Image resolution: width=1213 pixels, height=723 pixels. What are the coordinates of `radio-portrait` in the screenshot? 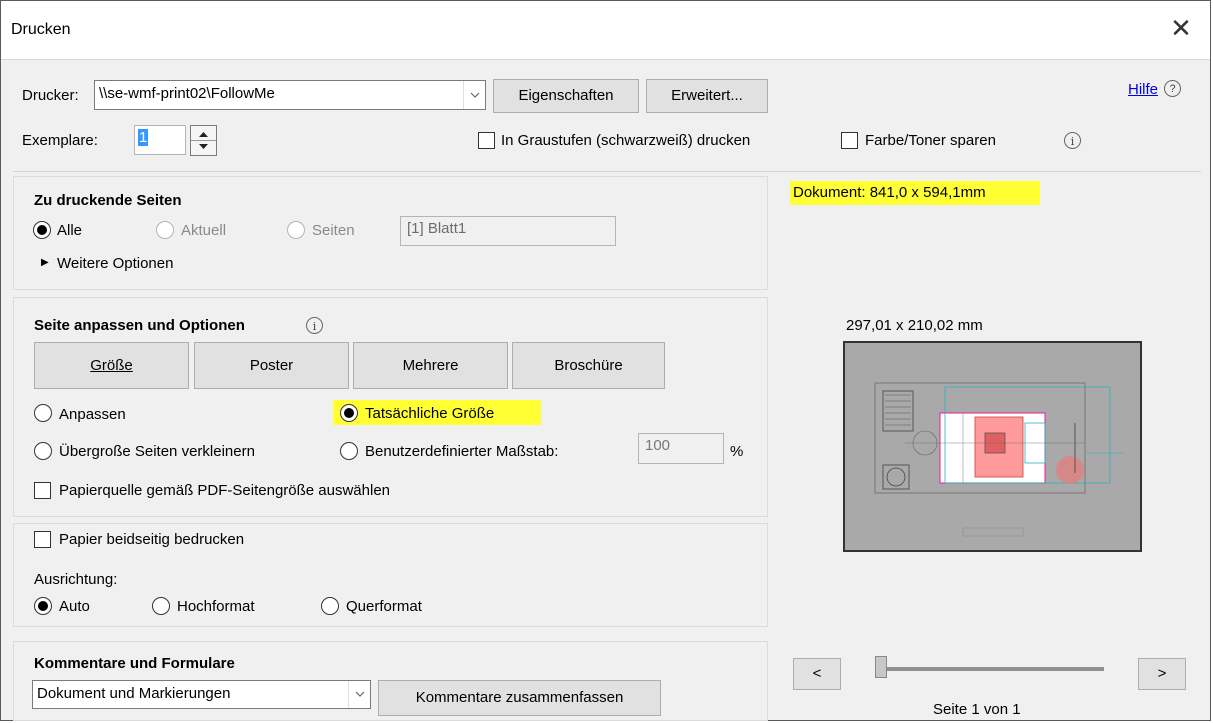 It's located at (161, 606).